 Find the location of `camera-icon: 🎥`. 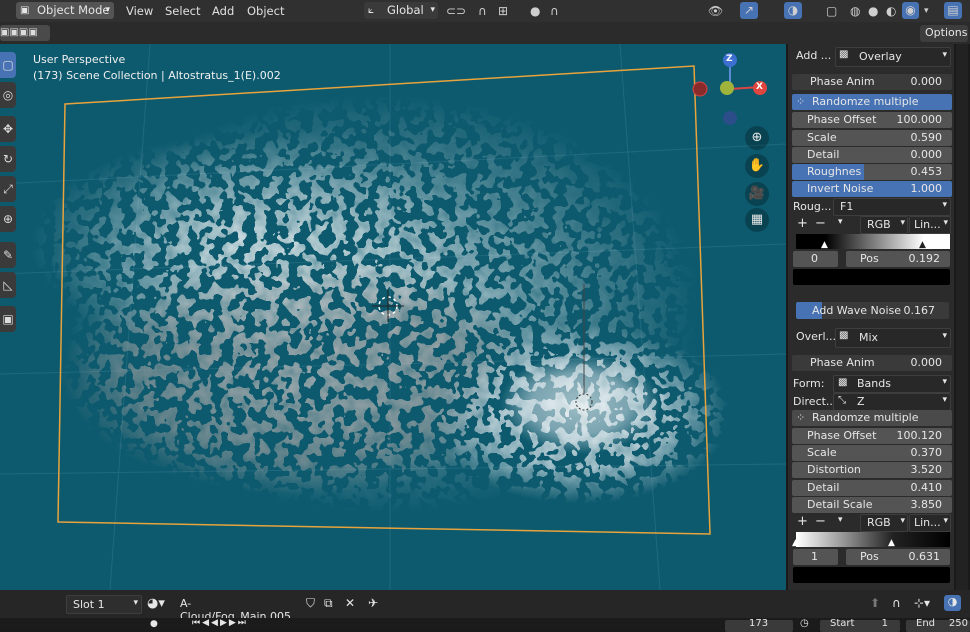

camera-icon: 🎥 is located at coordinates (757, 194).